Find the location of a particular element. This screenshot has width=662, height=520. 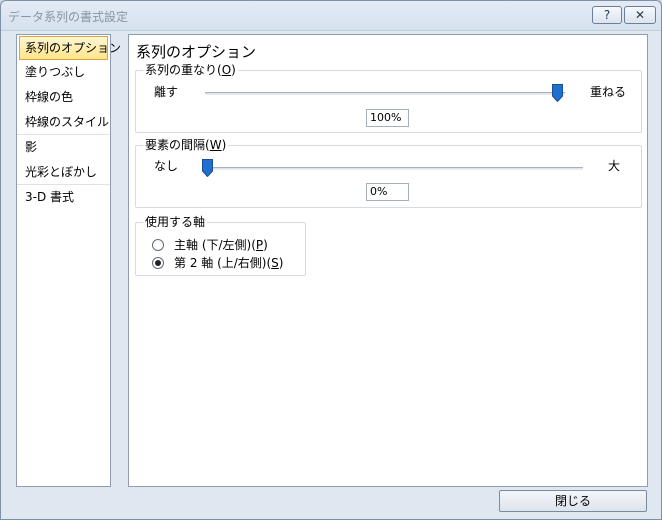

title-bar: データ系列の書式設定 ? ✕ is located at coordinates (331, 16).